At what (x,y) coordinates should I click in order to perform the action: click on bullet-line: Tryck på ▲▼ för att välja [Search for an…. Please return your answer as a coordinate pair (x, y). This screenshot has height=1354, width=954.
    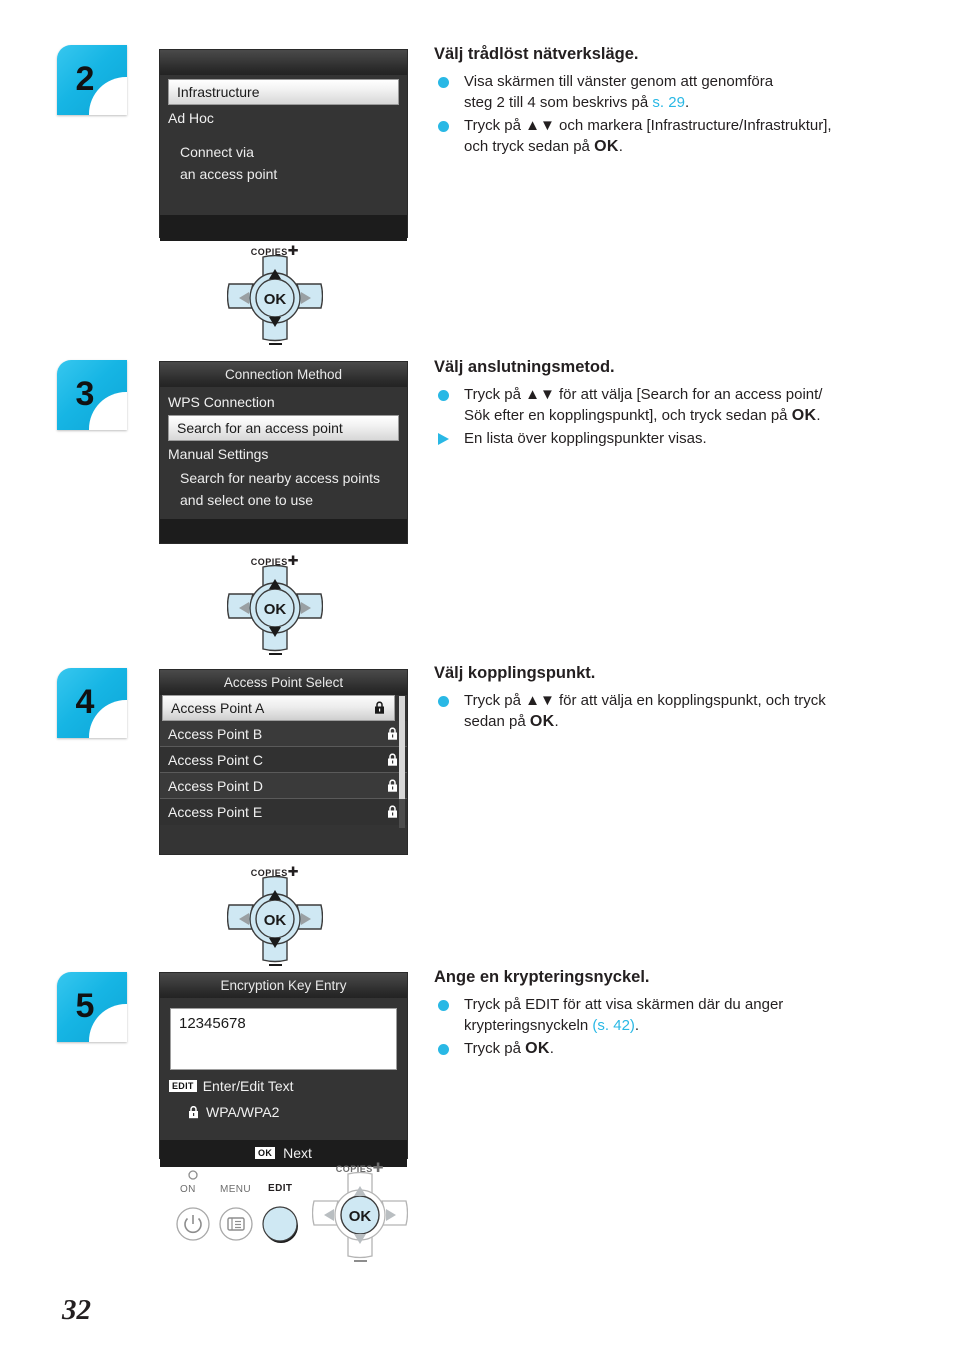
    Looking at the image, I should click on (643, 394).